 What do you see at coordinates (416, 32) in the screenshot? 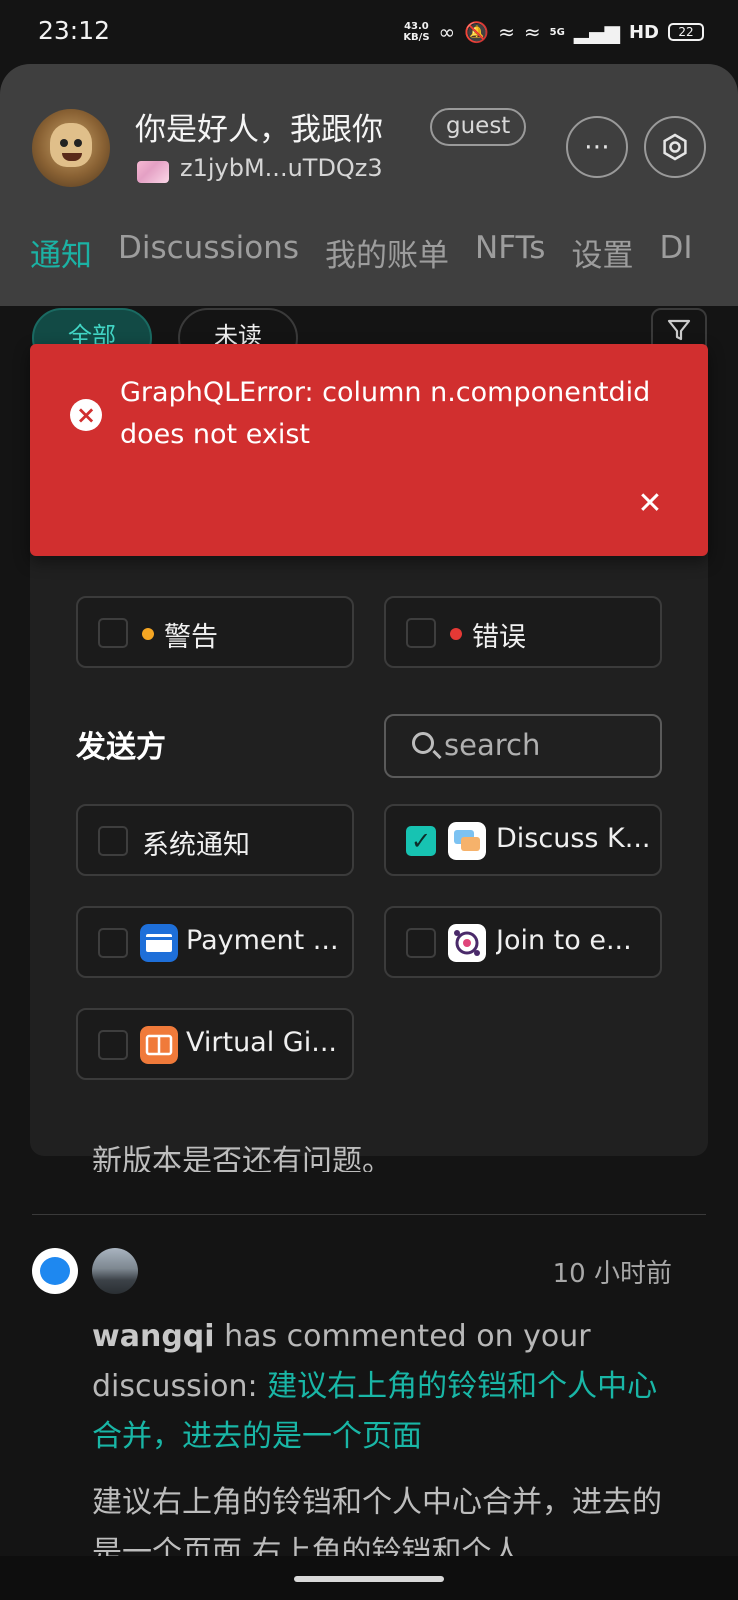
I see `net-speed: 43.0 KB/S` at bounding box center [416, 32].